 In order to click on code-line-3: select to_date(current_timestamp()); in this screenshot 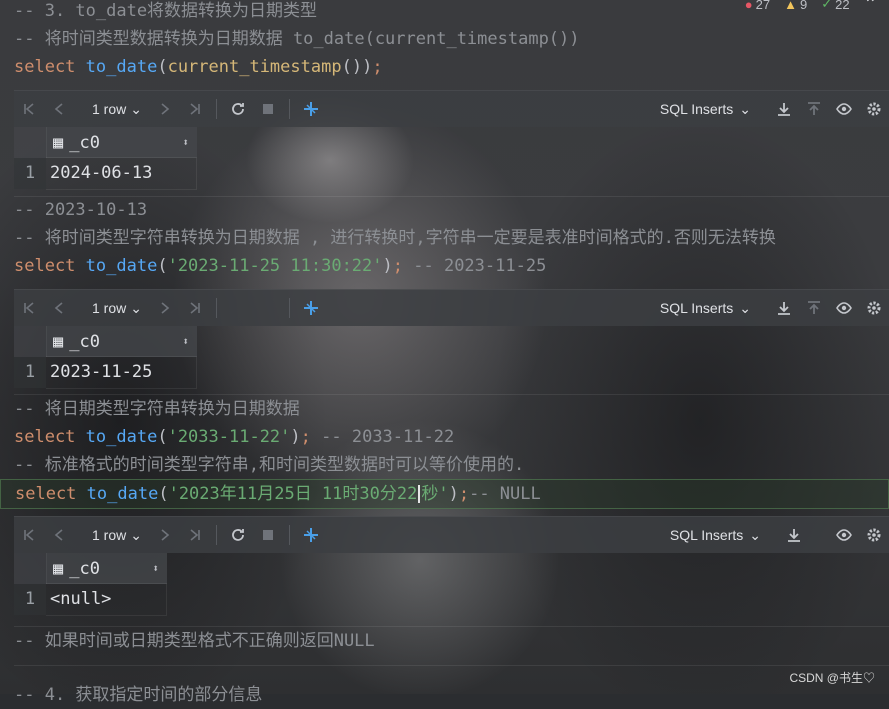, I will do `click(444, 67)`.